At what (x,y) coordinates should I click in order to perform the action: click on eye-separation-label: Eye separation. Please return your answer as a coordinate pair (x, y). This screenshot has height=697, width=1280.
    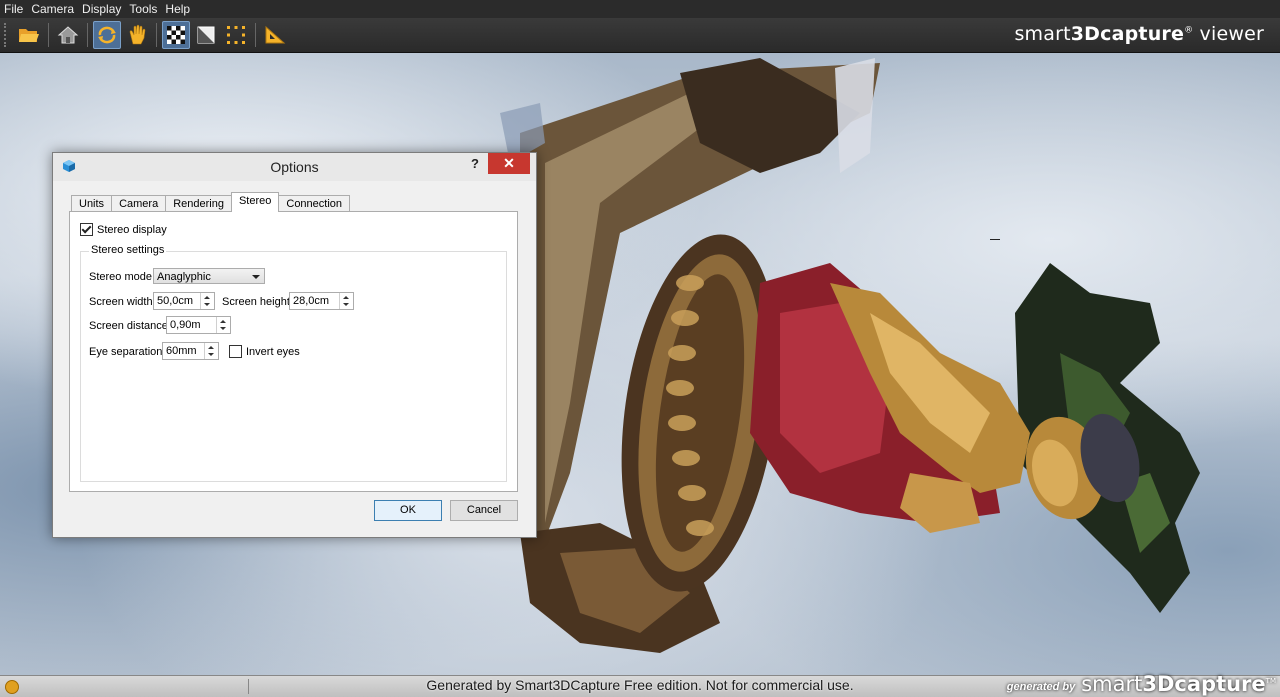
    Looking at the image, I should click on (126, 352).